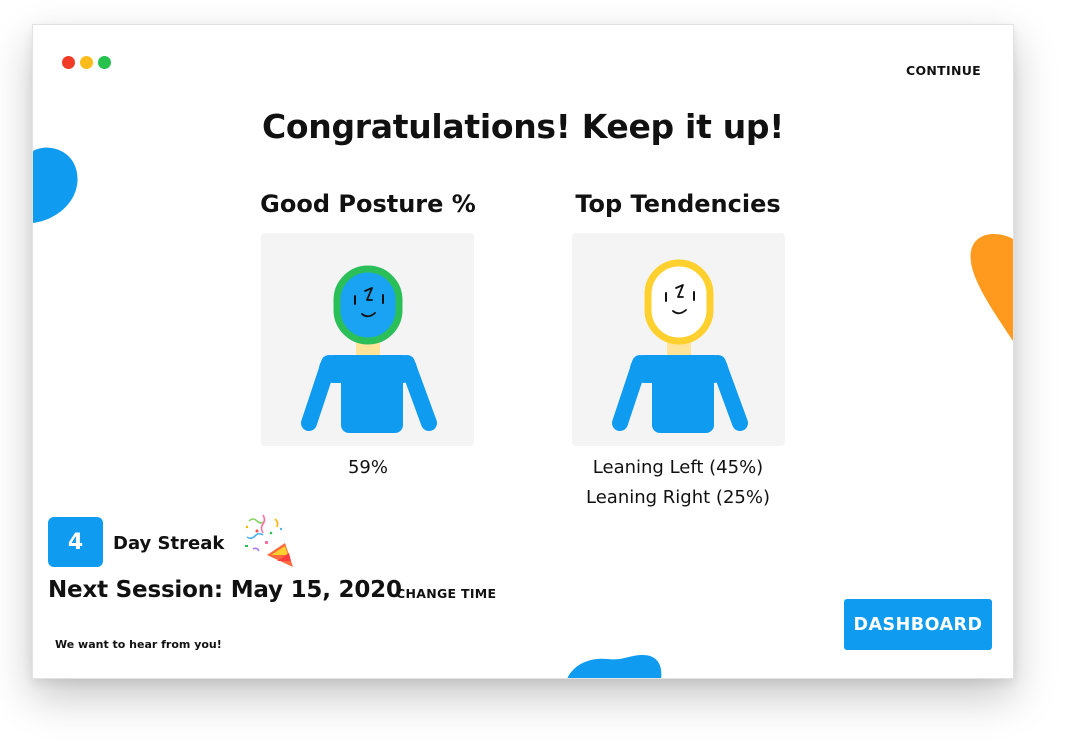  Describe the element at coordinates (991, 287) in the screenshot. I see `orange-blob-right` at that location.